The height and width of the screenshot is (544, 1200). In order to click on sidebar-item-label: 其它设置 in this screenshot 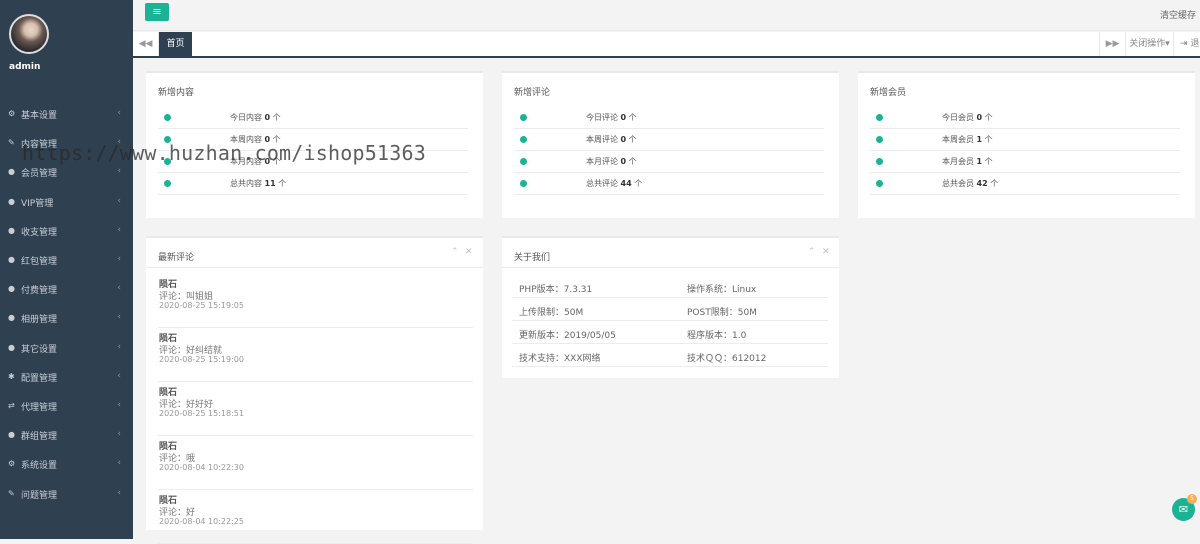, I will do `click(39, 349)`.